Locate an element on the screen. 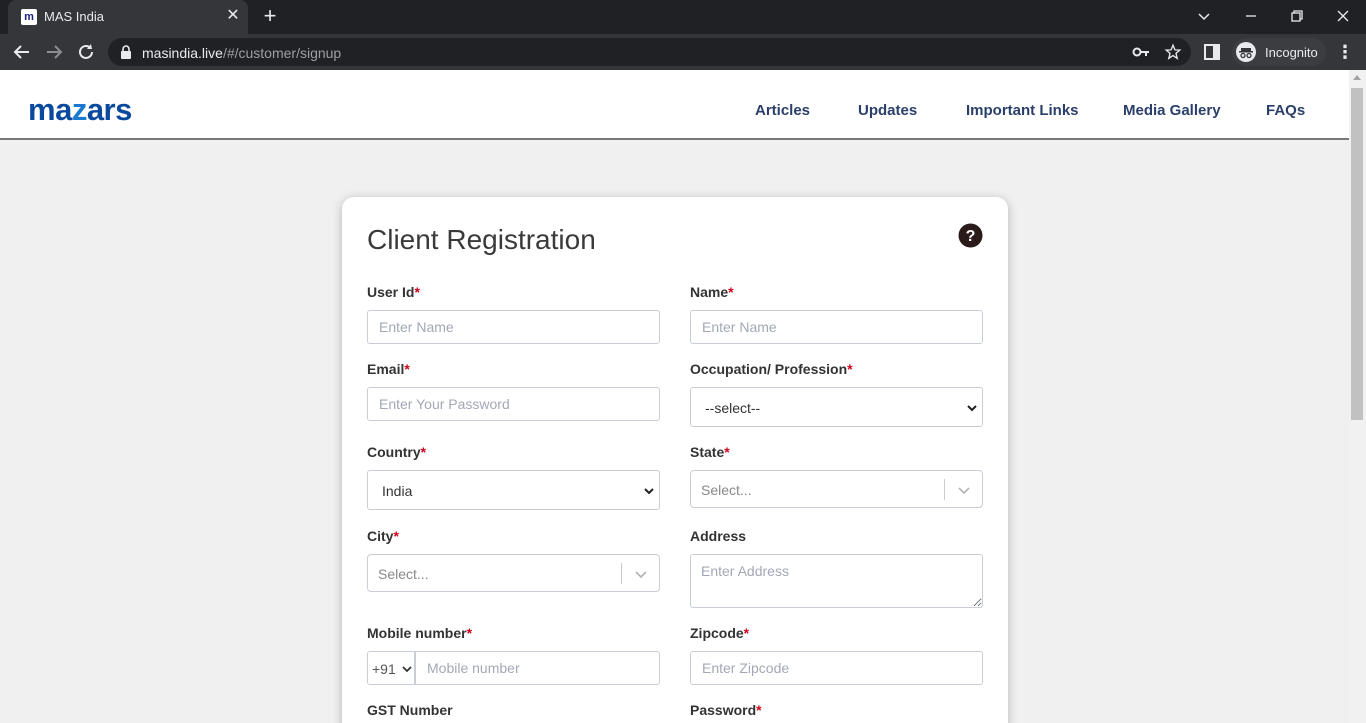  restore-window-icon is located at coordinates (1297, 16).